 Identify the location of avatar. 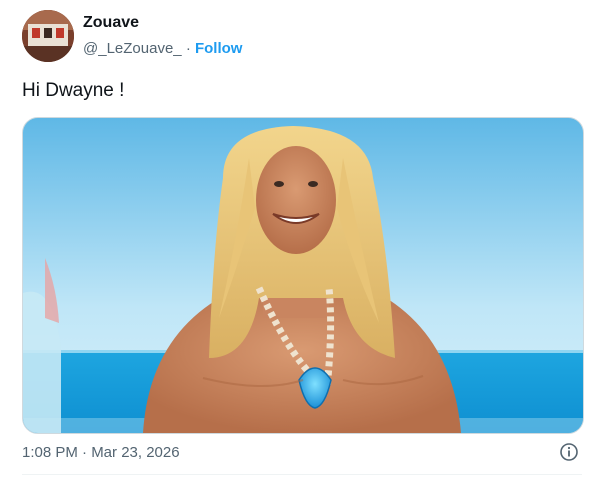
(48, 36).